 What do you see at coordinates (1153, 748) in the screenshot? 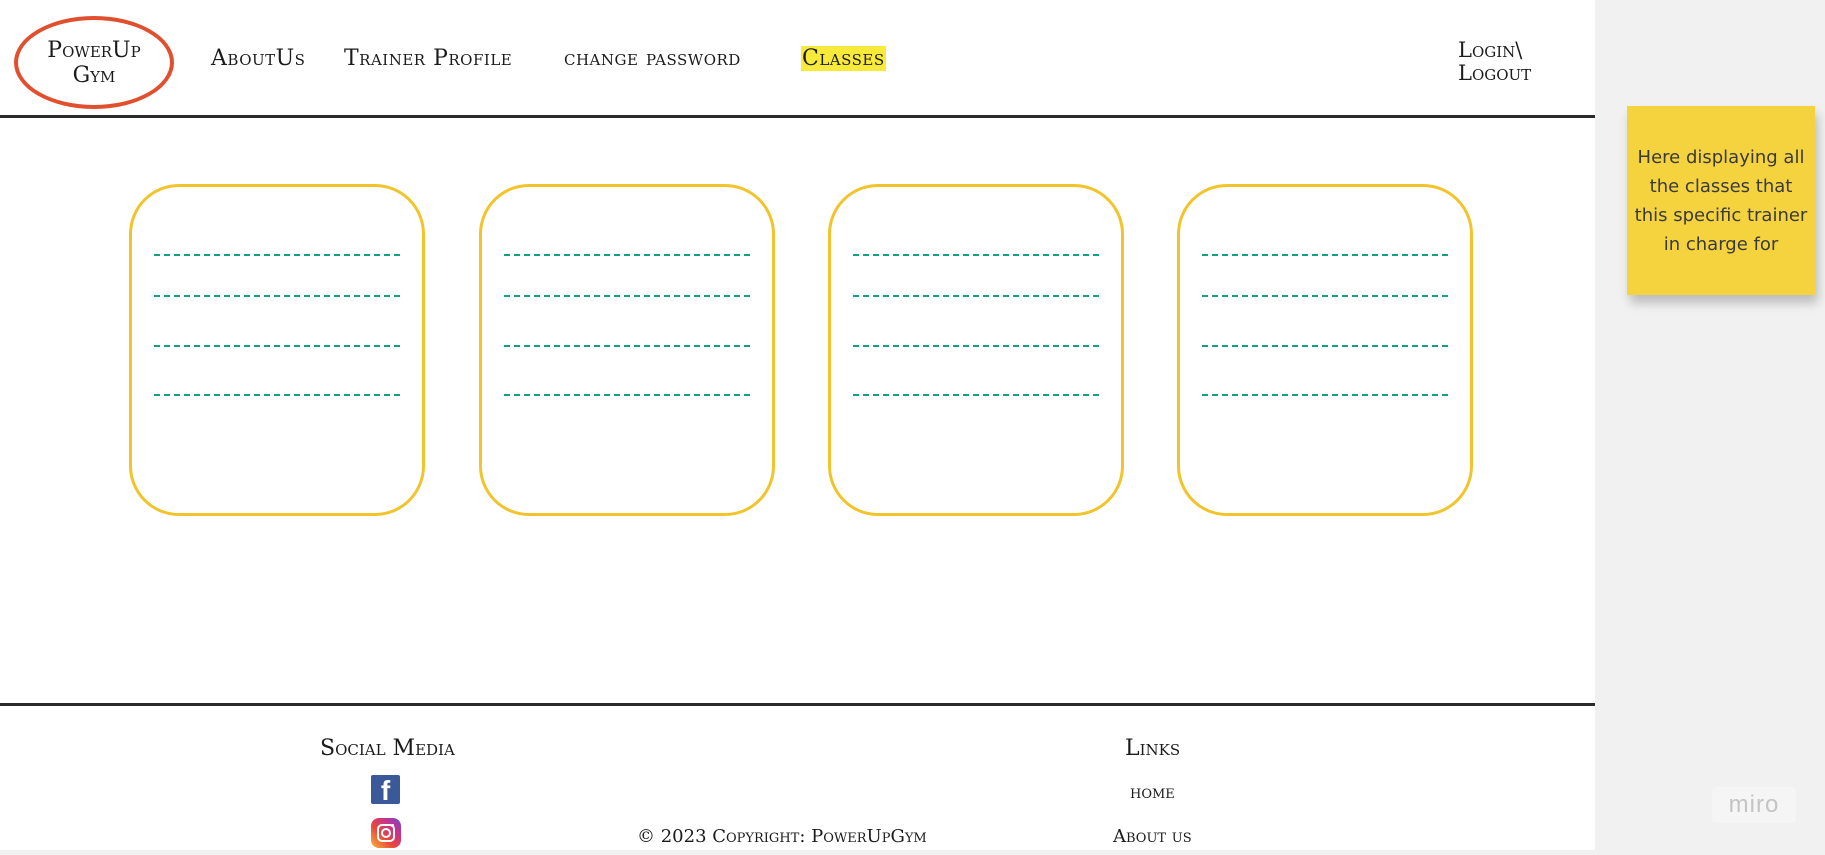
I see `links-title: Links` at bounding box center [1153, 748].